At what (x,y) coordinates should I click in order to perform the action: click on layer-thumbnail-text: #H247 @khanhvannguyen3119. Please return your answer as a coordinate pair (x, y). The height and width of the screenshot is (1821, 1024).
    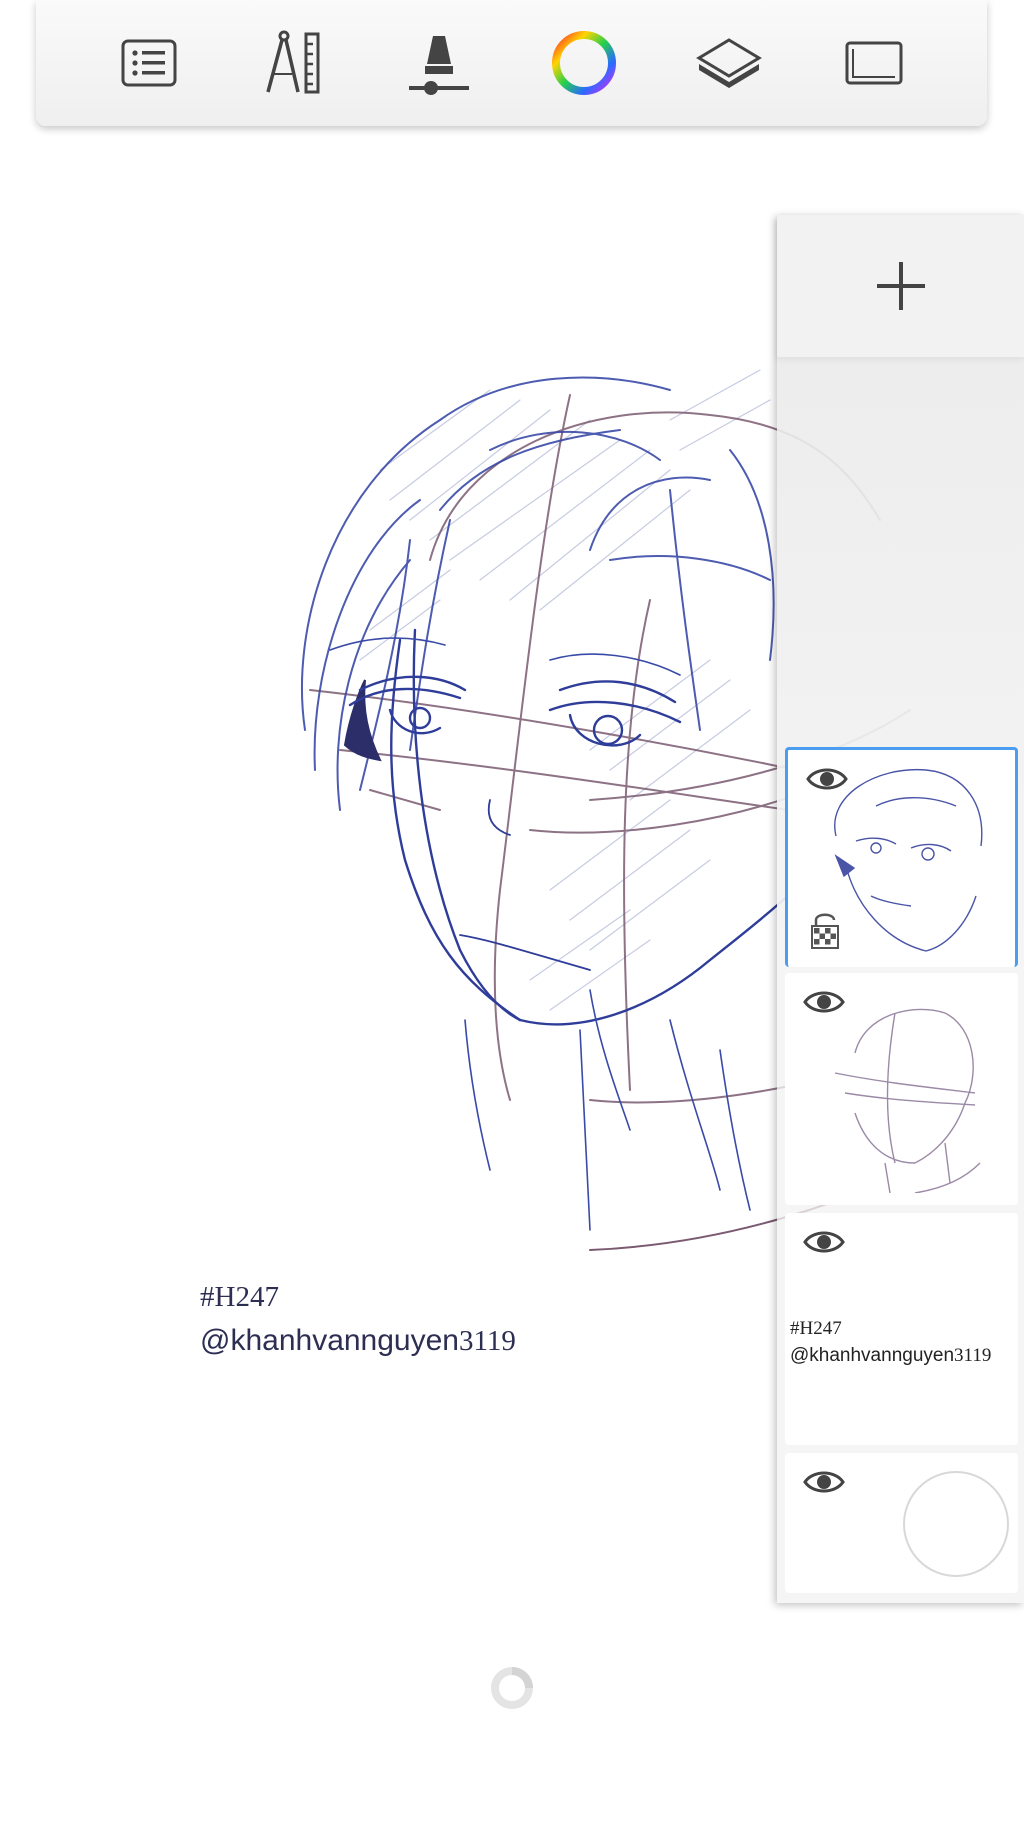
    Looking at the image, I should click on (890, 1342).